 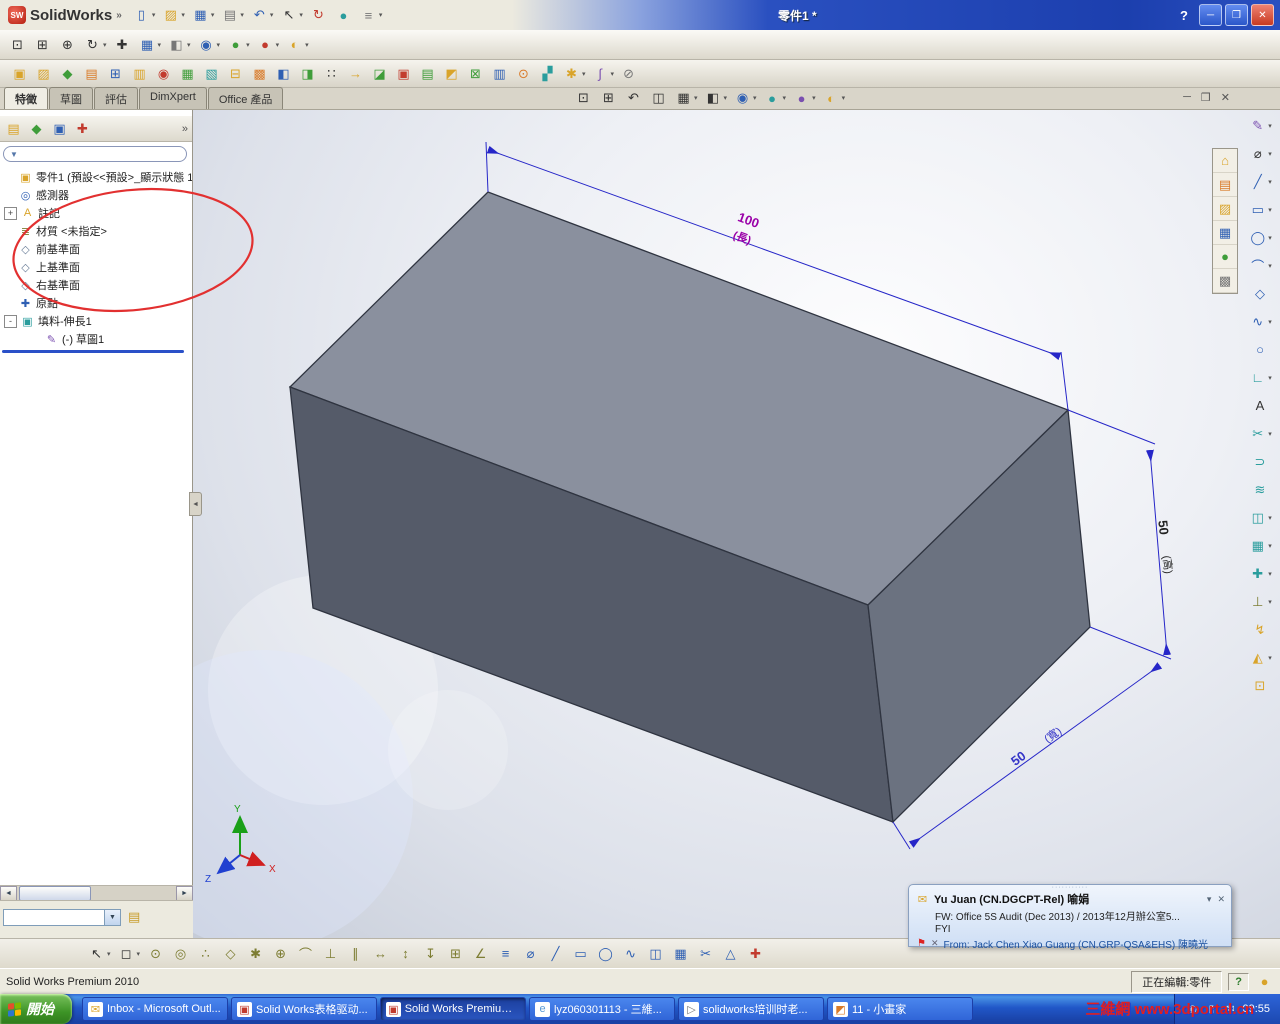 I want to click on dimension-length-value: 100, so click(x=749, y=220).